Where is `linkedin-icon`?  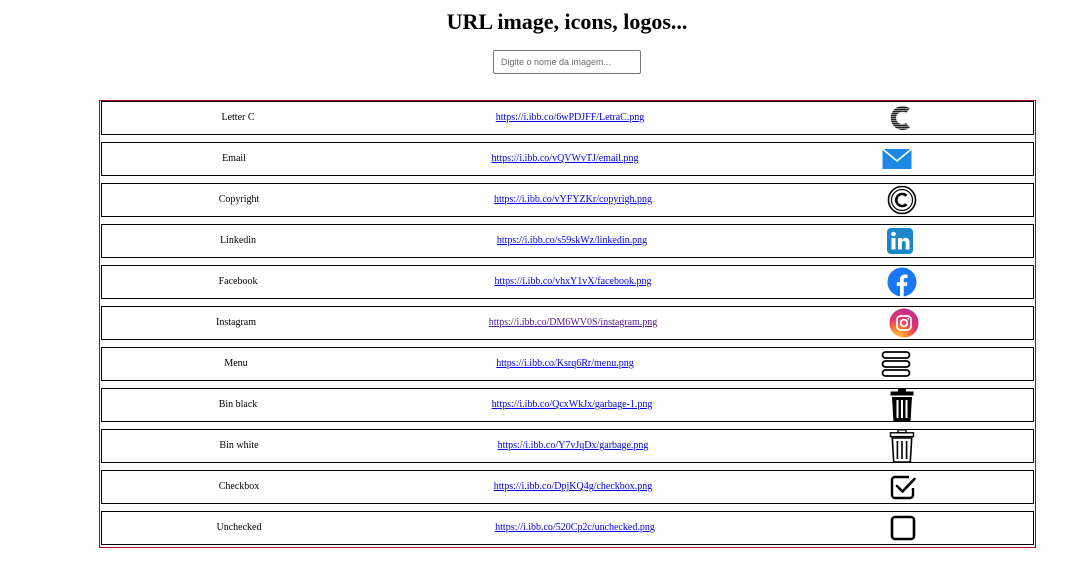
linkedin-icon is located at coordinates (900, 241).